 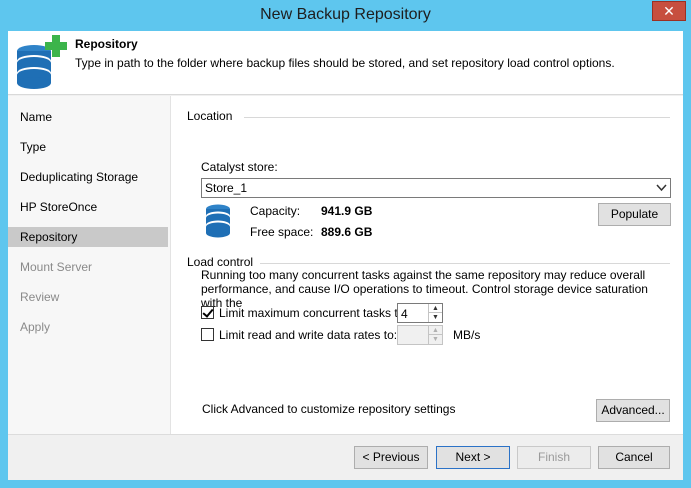 I want to click on cancel-button: Cancel, so click(x=634, y=457).